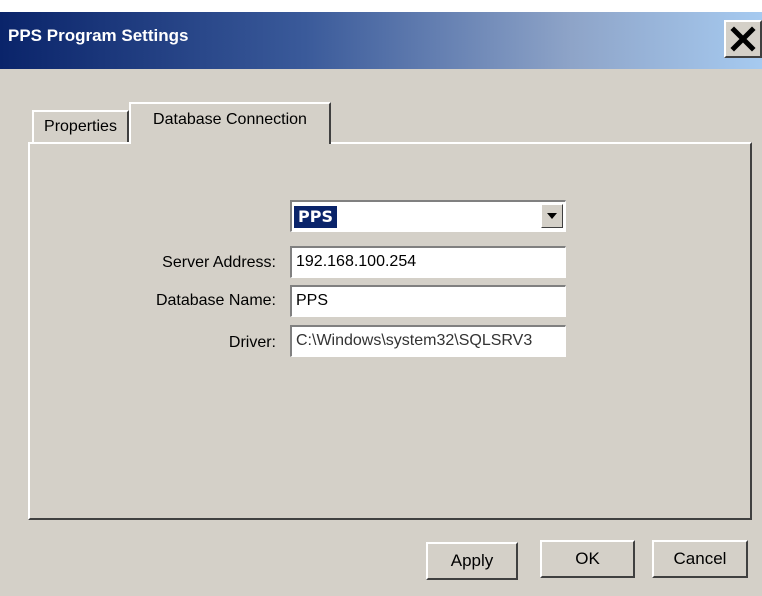 The height and width of the screenshot is (596, 762). Describe the element at coordinates (428, 262) in the screenshot. I see `server-address-input: 192.168.100.254` at that location.